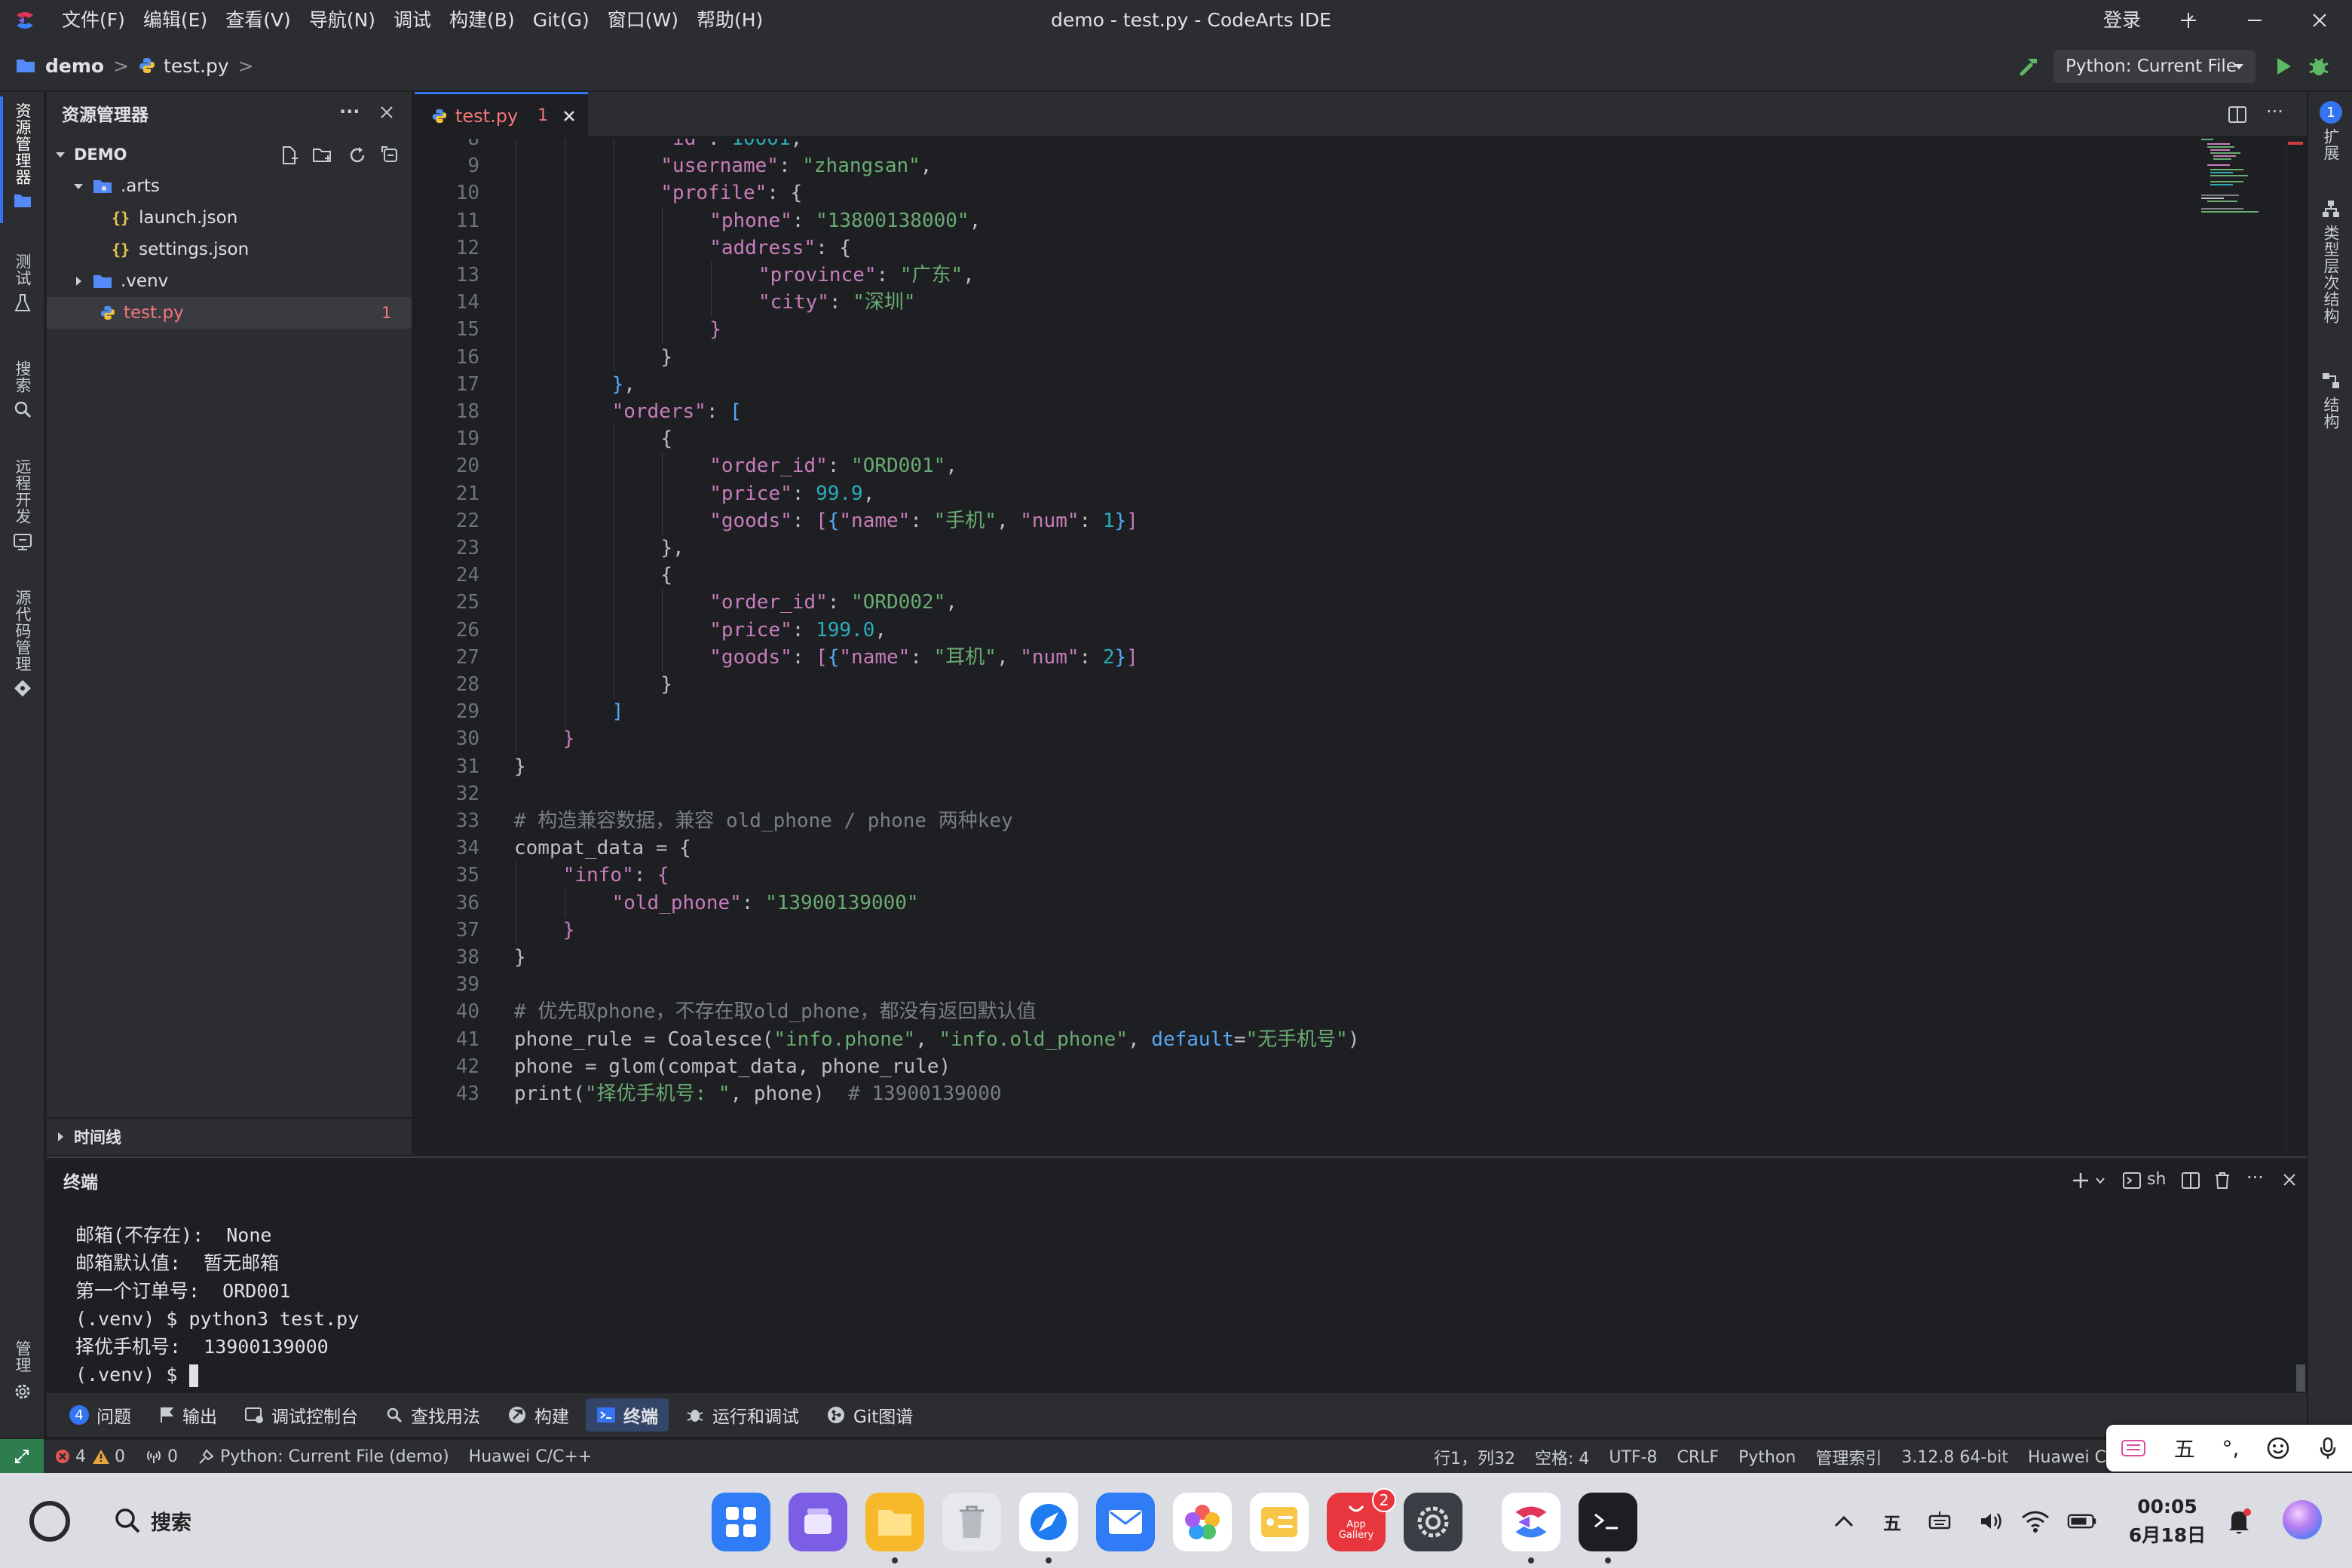  Describe the element at coordinates (2254, 20) in the screenshot. I see `minimize-icon` at that location.